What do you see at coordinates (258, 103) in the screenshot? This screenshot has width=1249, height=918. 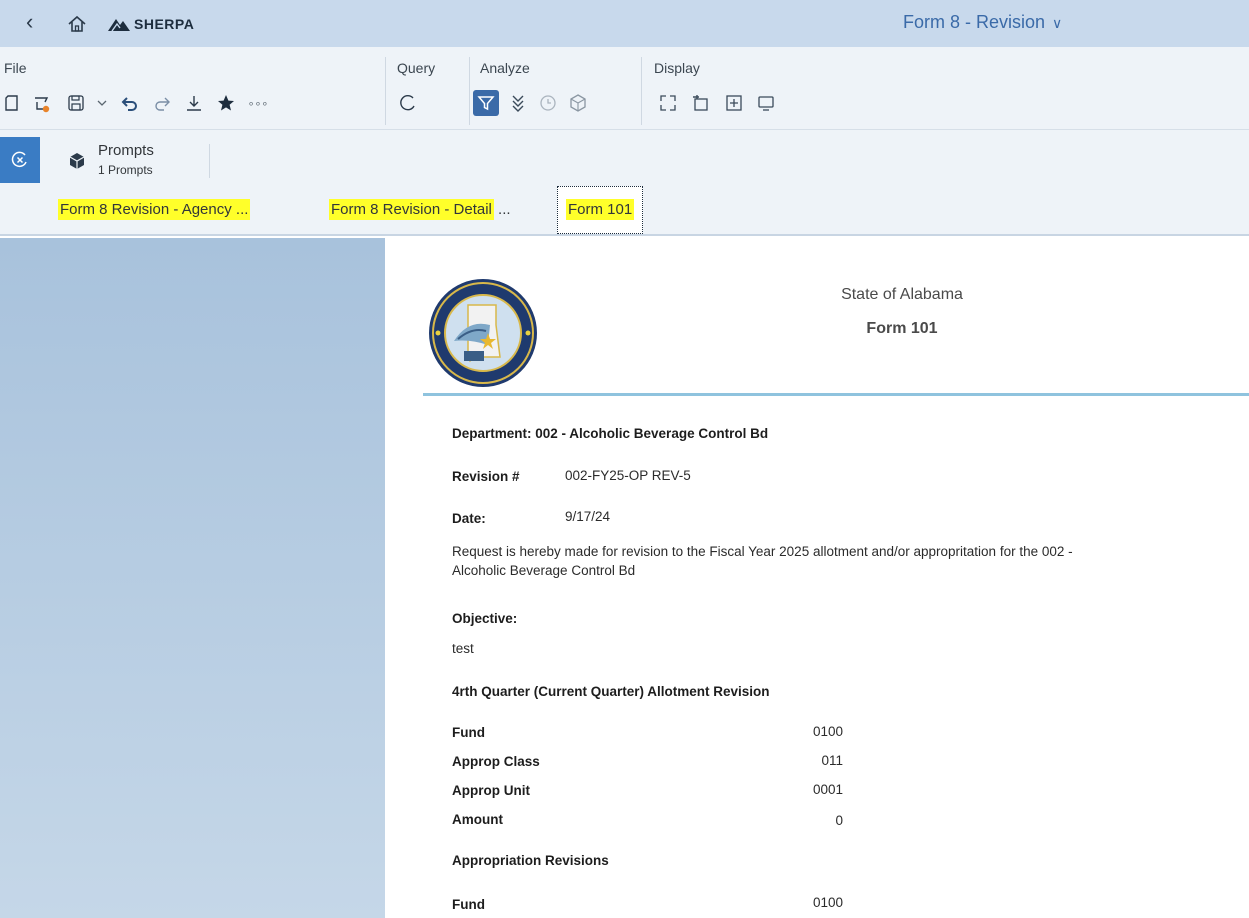 I see `more-options-icon: ∘∘∘` at bounding box center [258, 103].